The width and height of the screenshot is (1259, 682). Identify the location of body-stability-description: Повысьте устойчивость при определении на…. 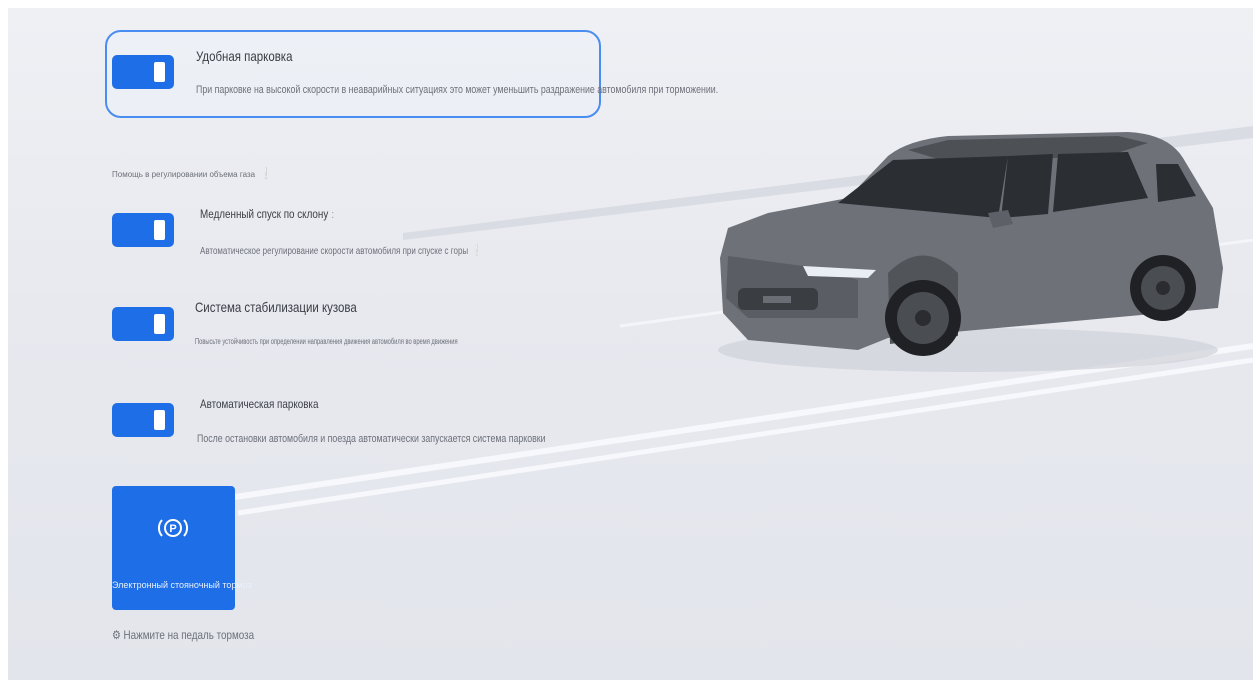
(326, 341).